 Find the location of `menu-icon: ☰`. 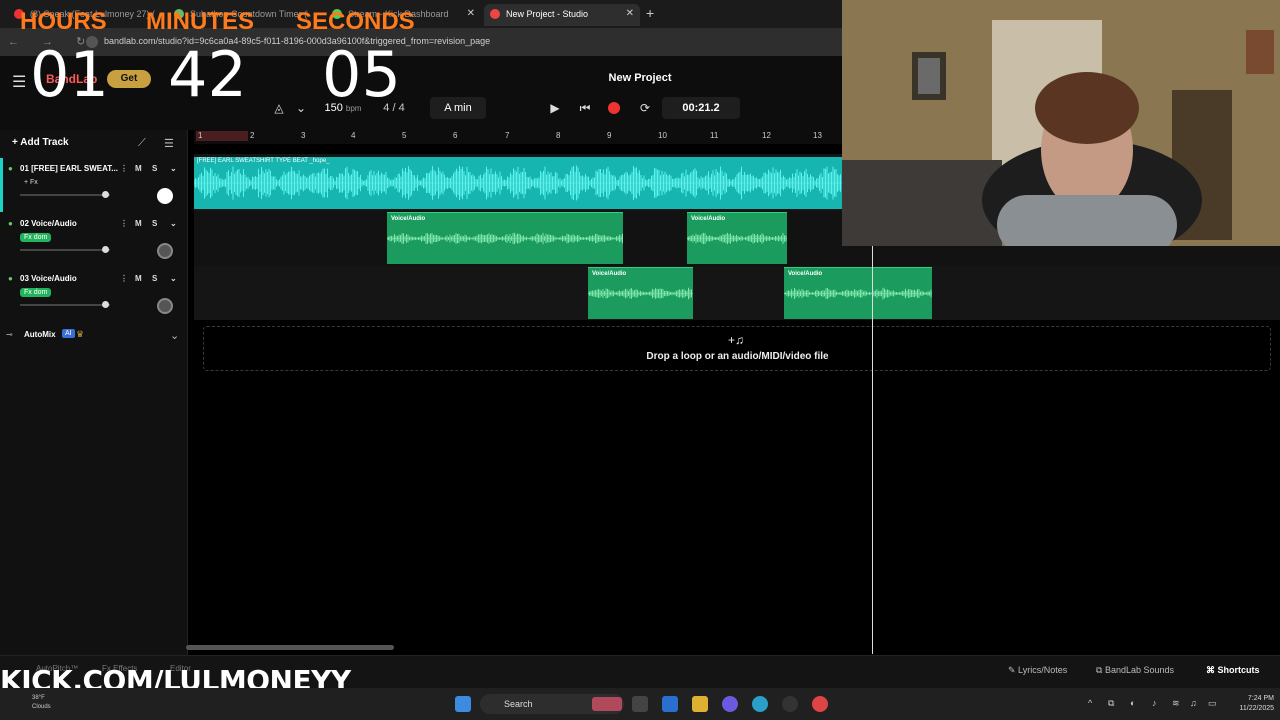

menu-icon: ☰ is located at coordinates (19, 82).